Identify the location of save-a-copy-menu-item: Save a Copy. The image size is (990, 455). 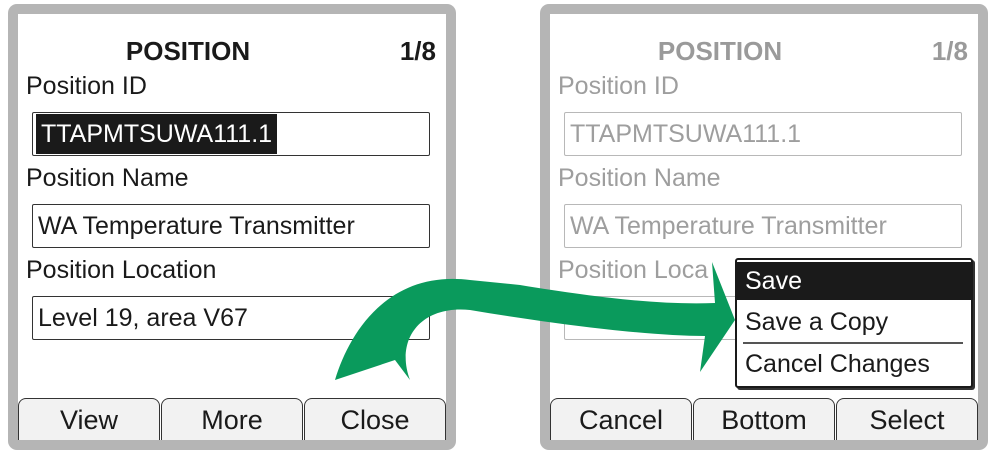
(854, 322).